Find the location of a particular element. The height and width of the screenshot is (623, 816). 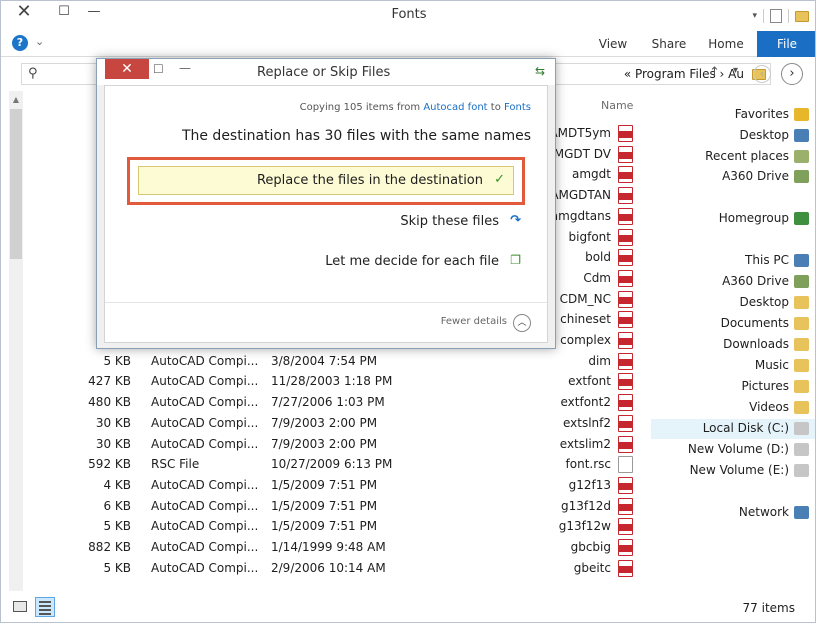

desktop-icon is located at coordinates (801, 135).